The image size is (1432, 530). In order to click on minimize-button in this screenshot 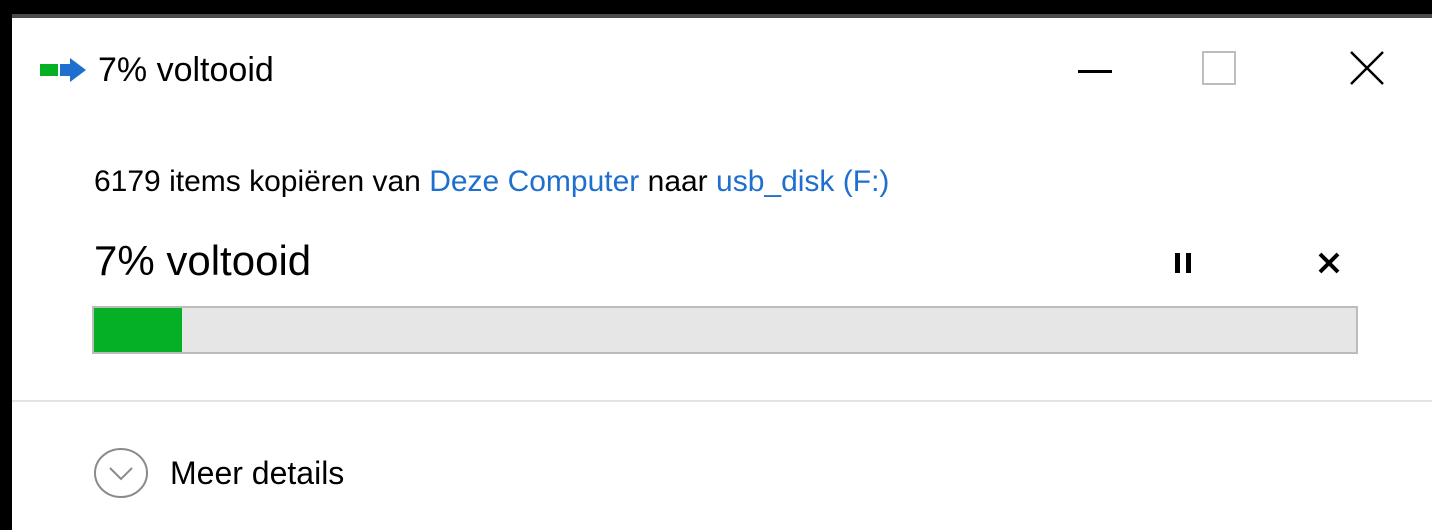, I will do `click(1095, 70)`.